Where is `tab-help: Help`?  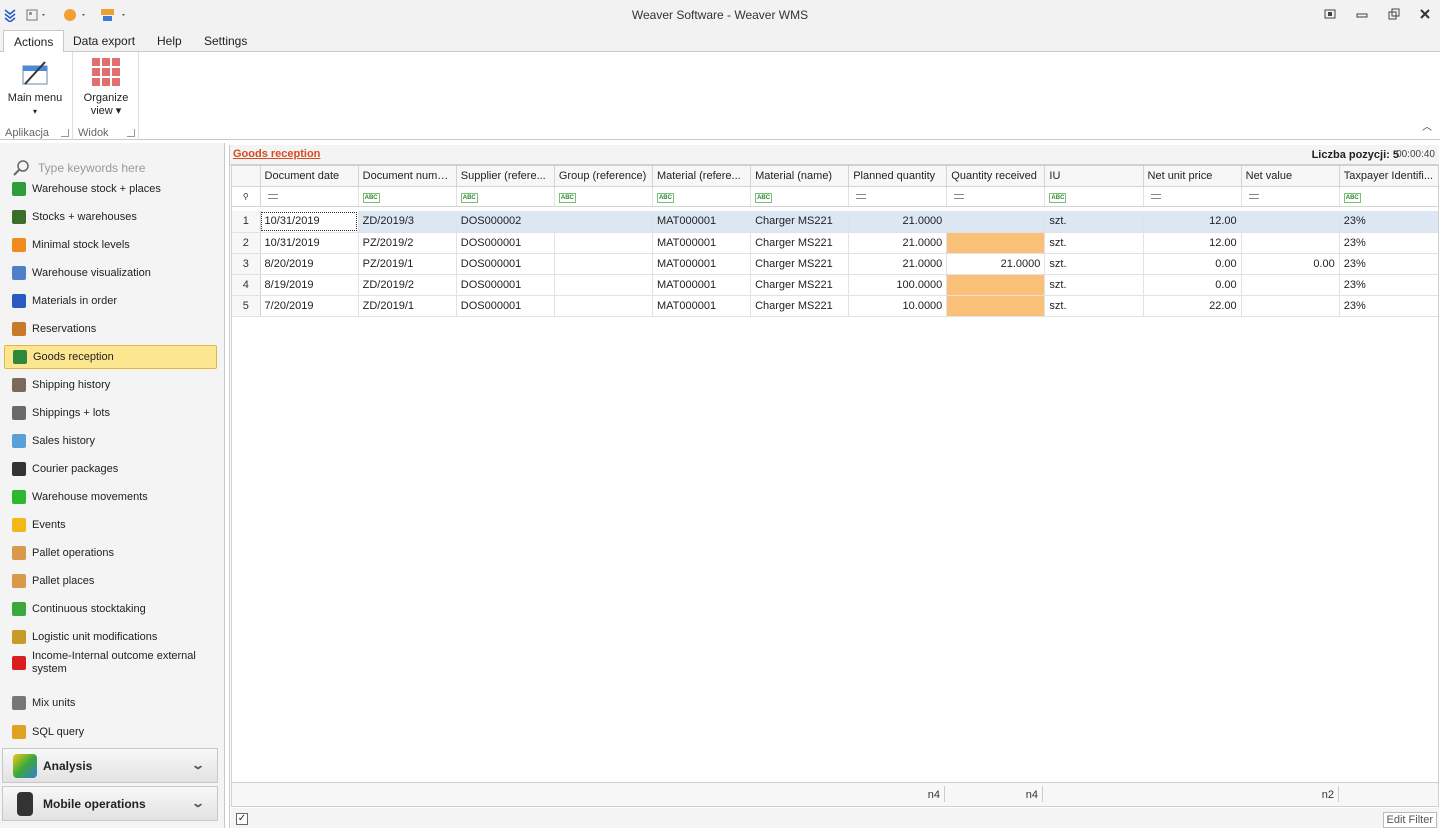
tab-help: Help is located at coordinates (169, 41).